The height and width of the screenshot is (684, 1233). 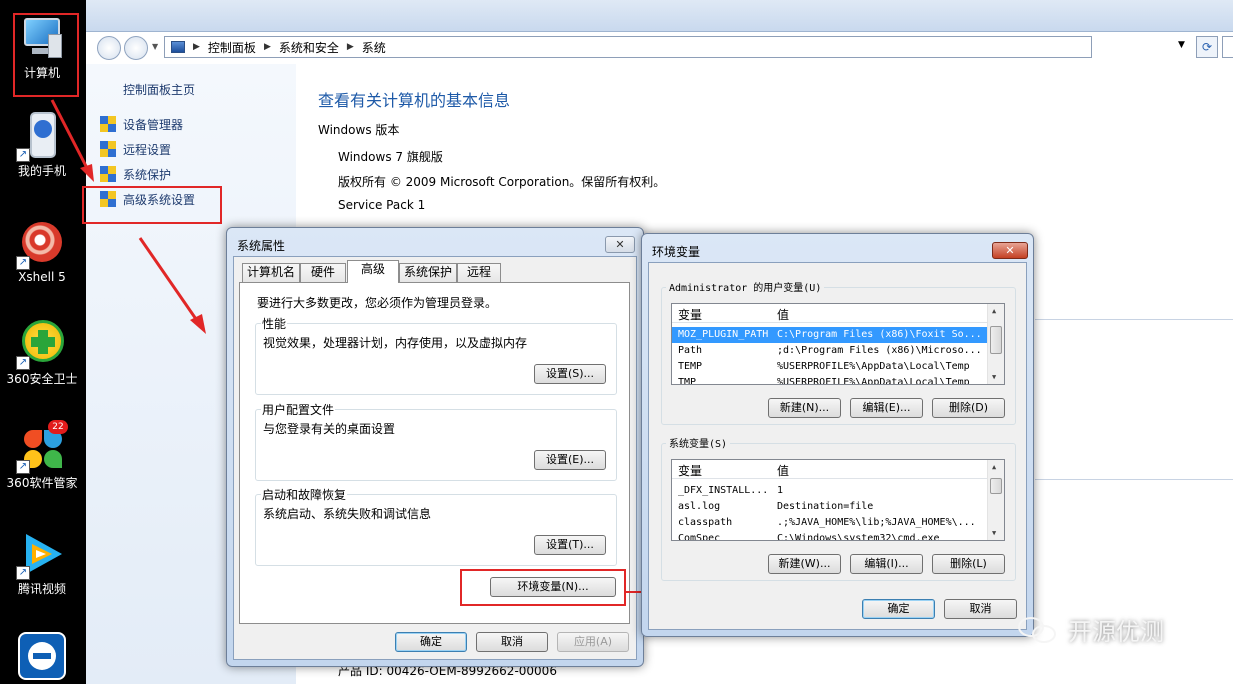 I want to click on tab-remote: 远程, so click(x=479, y=272).